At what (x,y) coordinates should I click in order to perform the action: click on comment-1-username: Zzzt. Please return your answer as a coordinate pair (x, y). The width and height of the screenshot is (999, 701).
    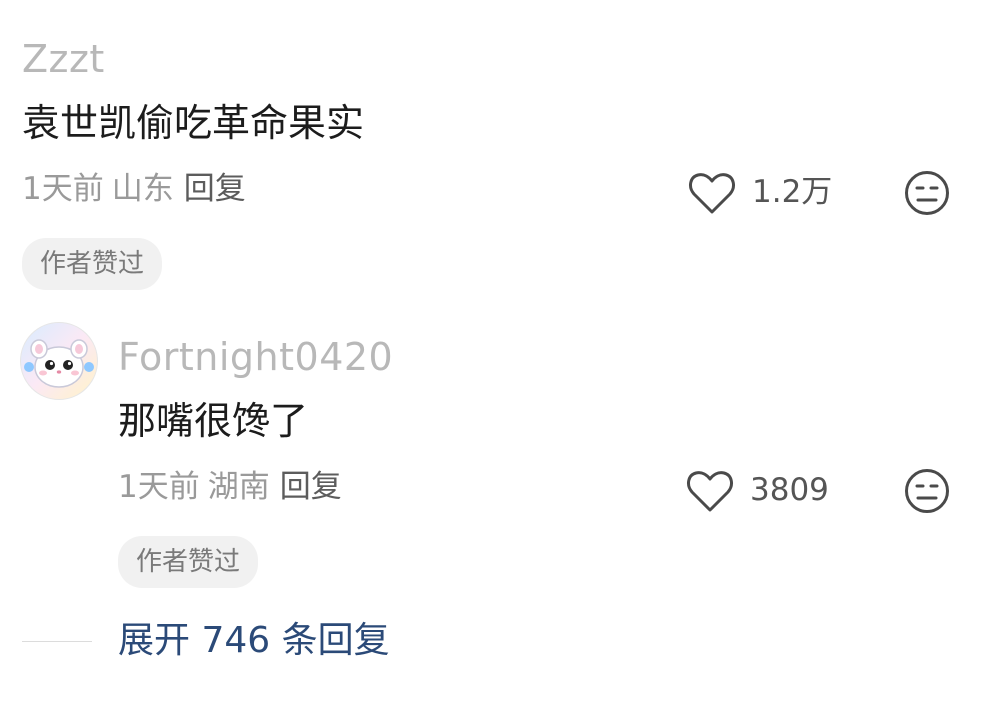
    Looking at the image, I should click on (63, 59).